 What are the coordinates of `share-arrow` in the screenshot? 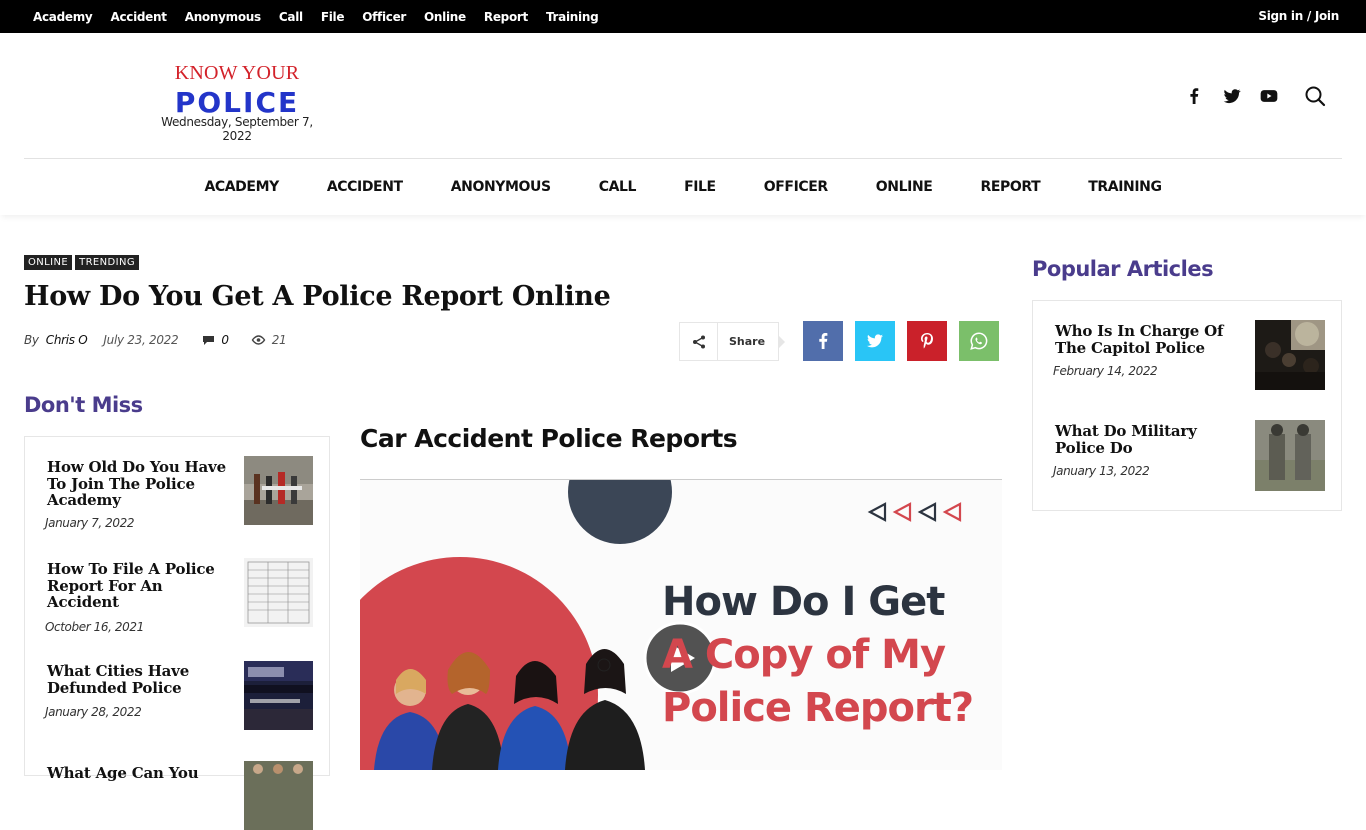 It's located at (781, 342).